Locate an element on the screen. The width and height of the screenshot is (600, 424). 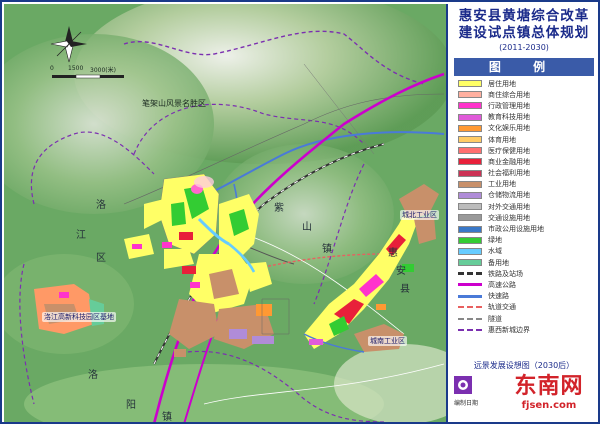
zishan-char-2: 山 is located at coordinates (307, 227).